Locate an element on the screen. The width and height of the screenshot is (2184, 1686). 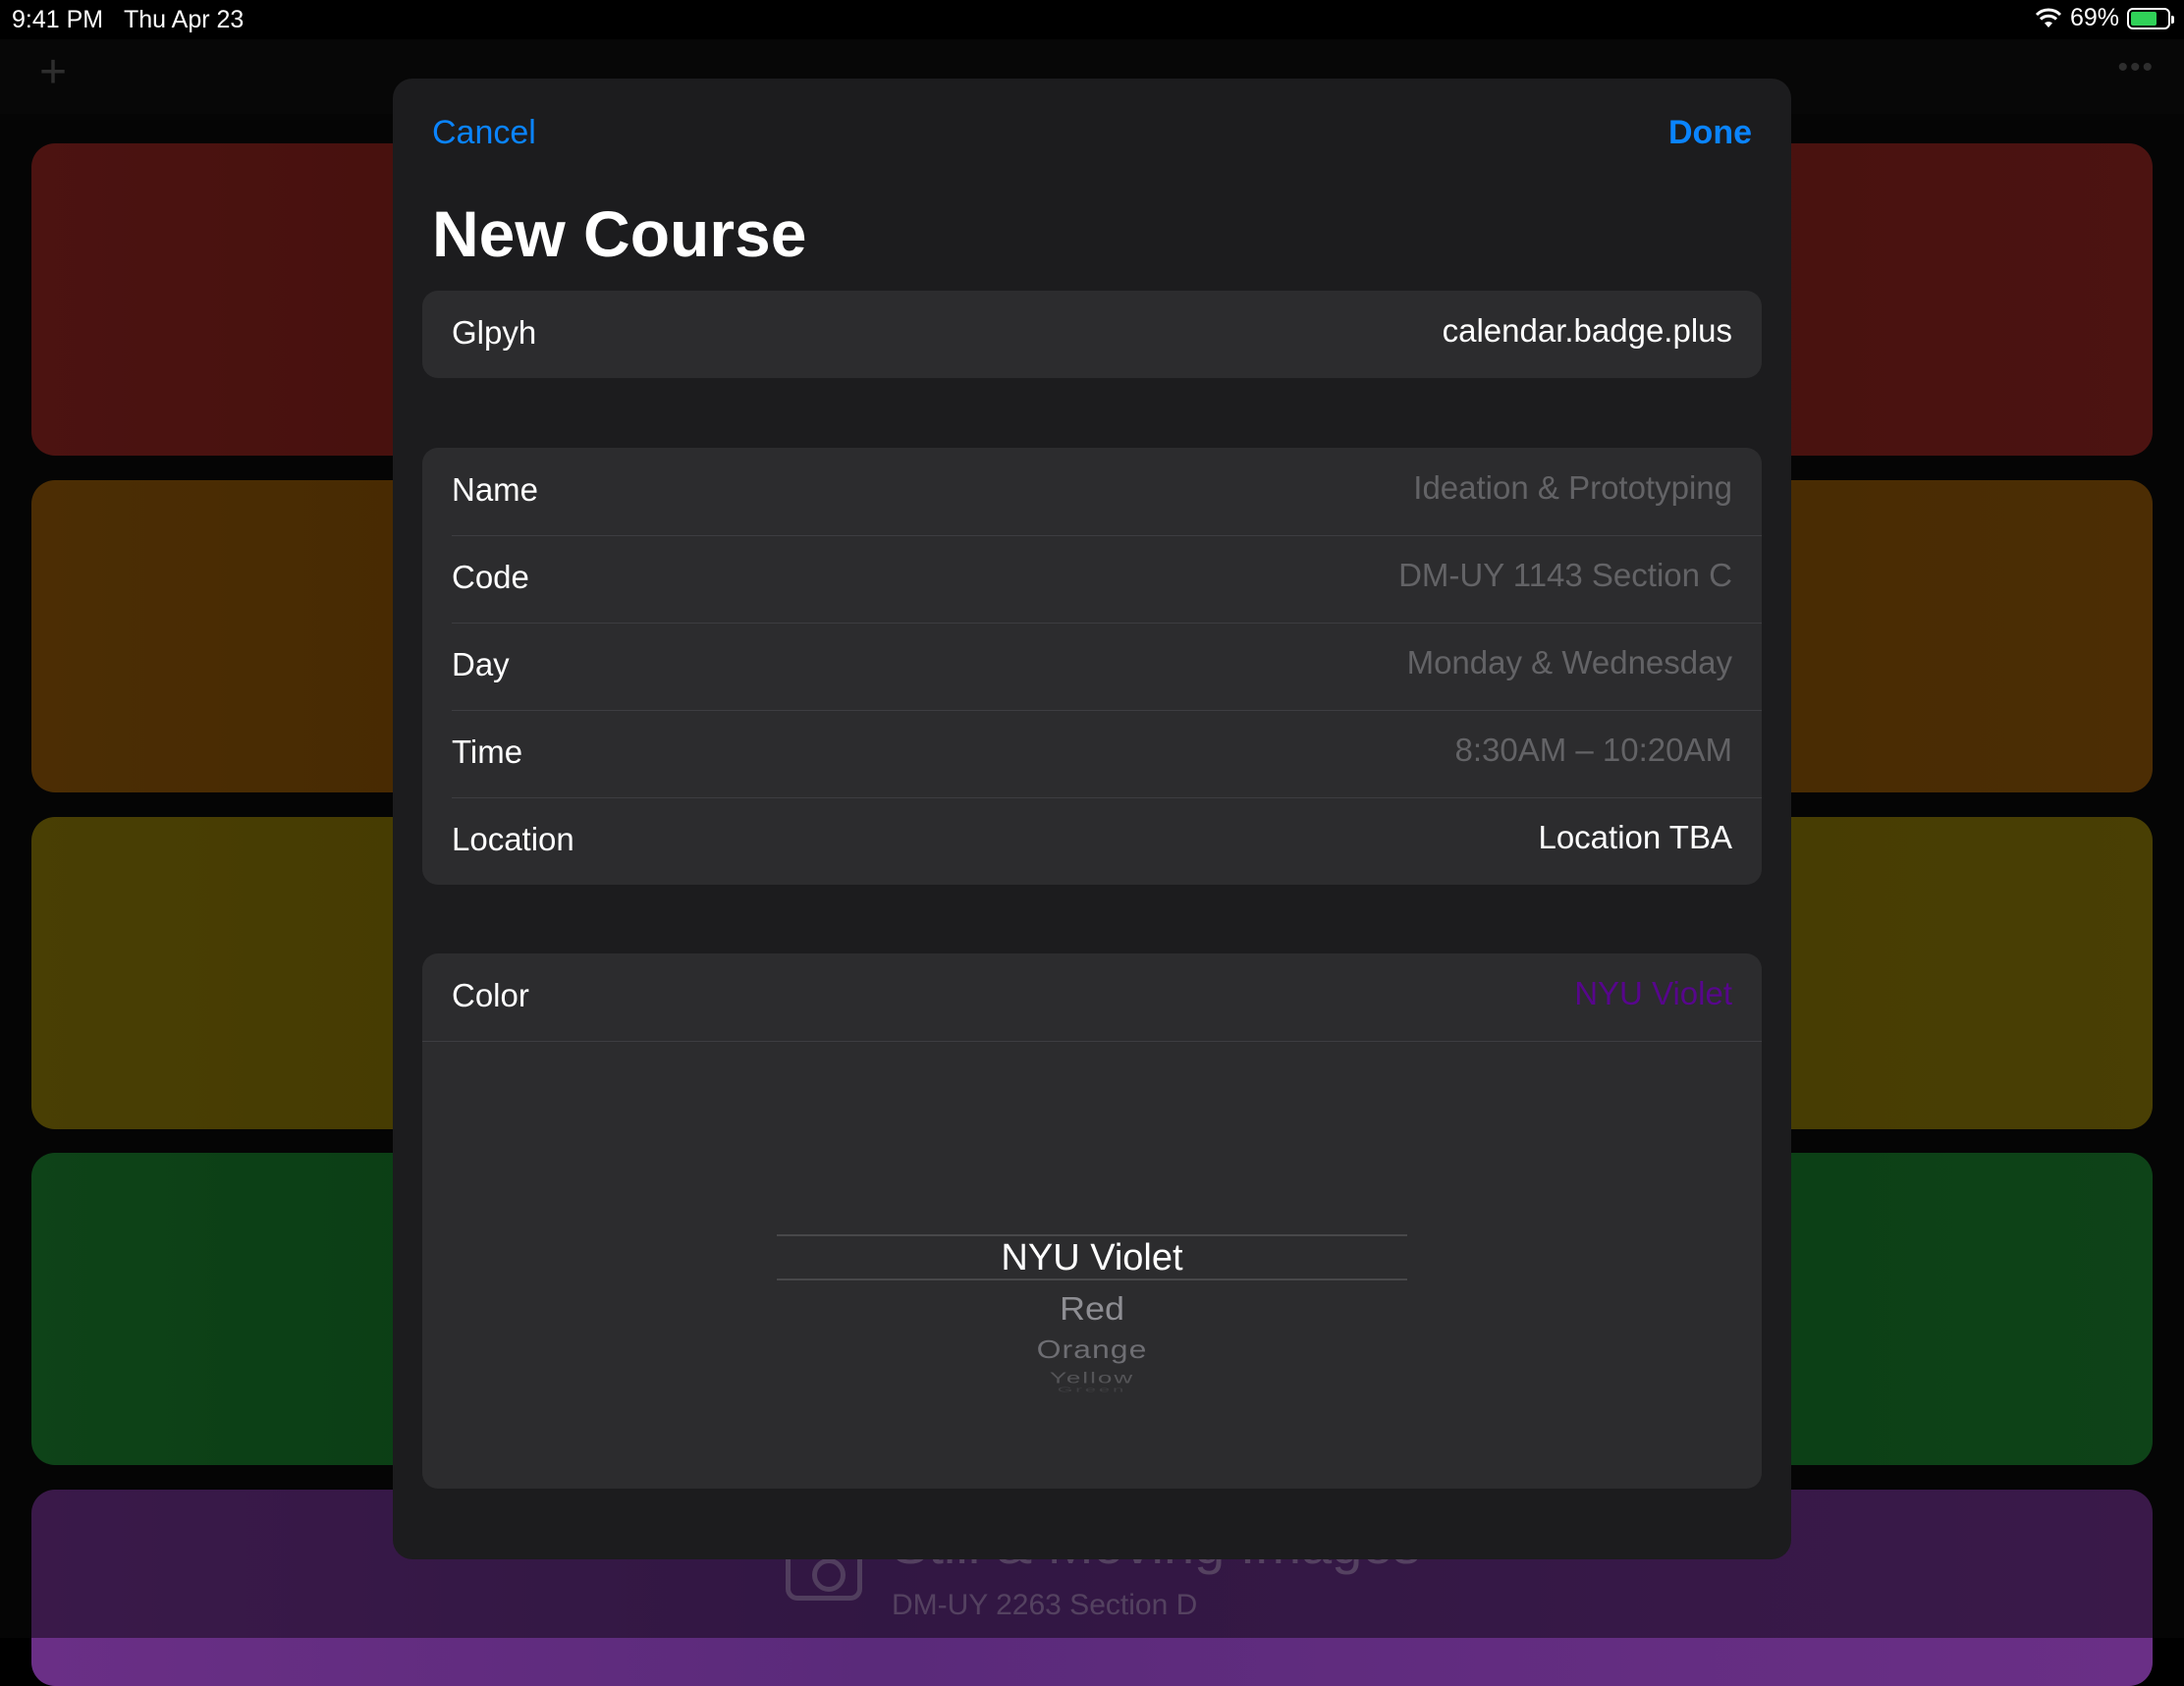
day-row: Day Monday & Wednesday is located at coordinates (1092, 666).